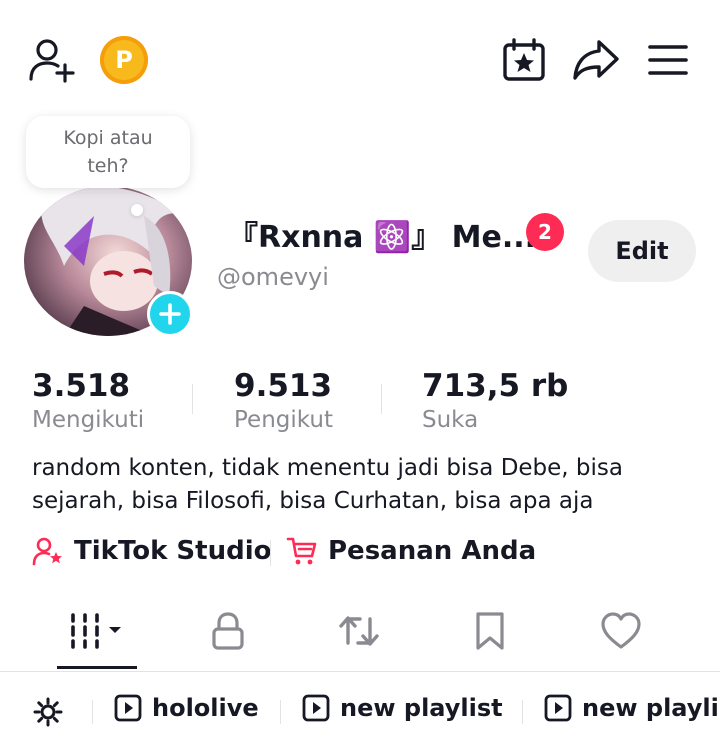  I want to click on grid-icon, so click(96, 631).